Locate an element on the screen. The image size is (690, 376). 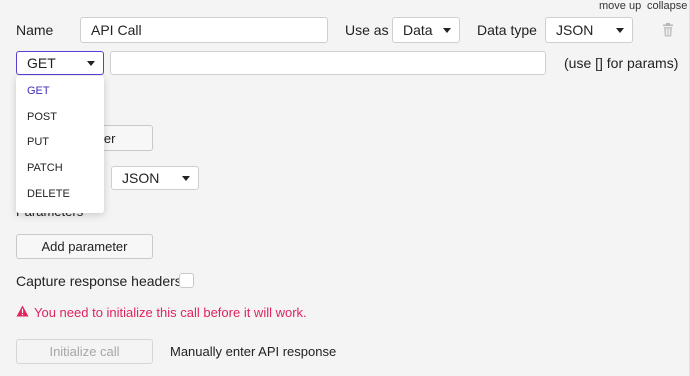
name-label: Name is located at coordinates (35, 30).